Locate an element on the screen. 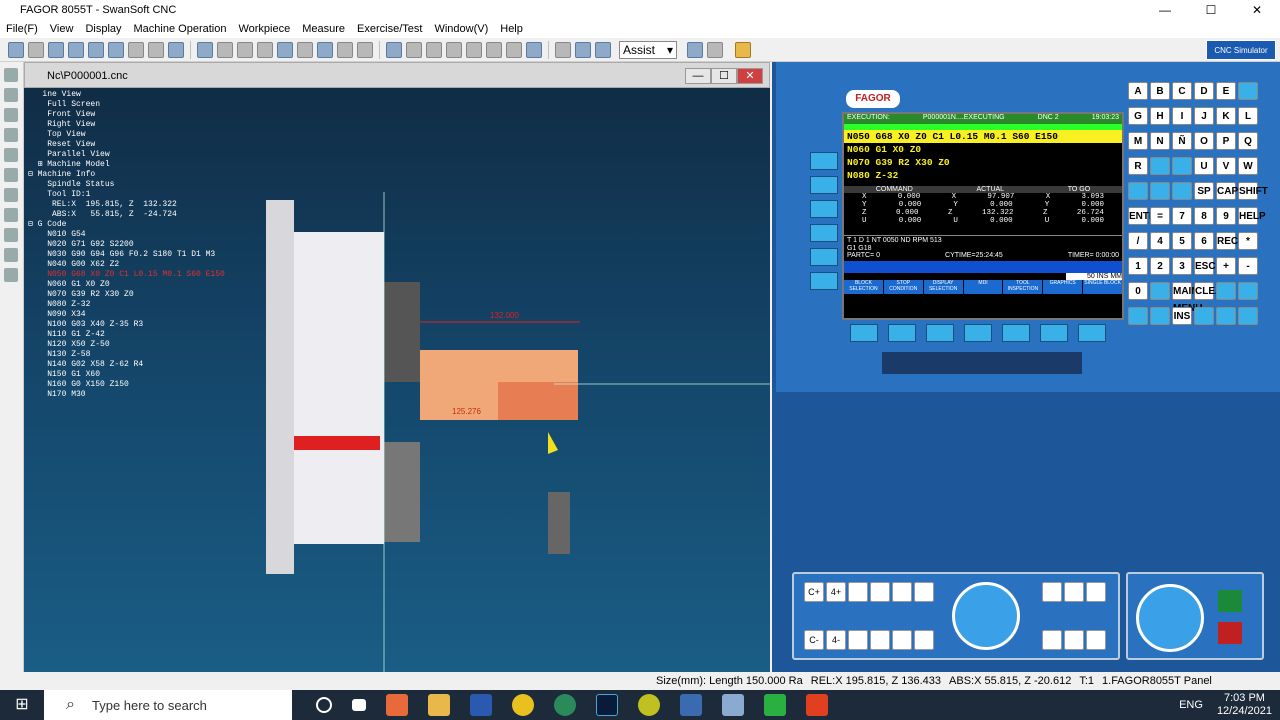 Image resolution: width=1280 pixels, height=720 pixels. key-enter: ENTER is located at coordinates (1145, 216).